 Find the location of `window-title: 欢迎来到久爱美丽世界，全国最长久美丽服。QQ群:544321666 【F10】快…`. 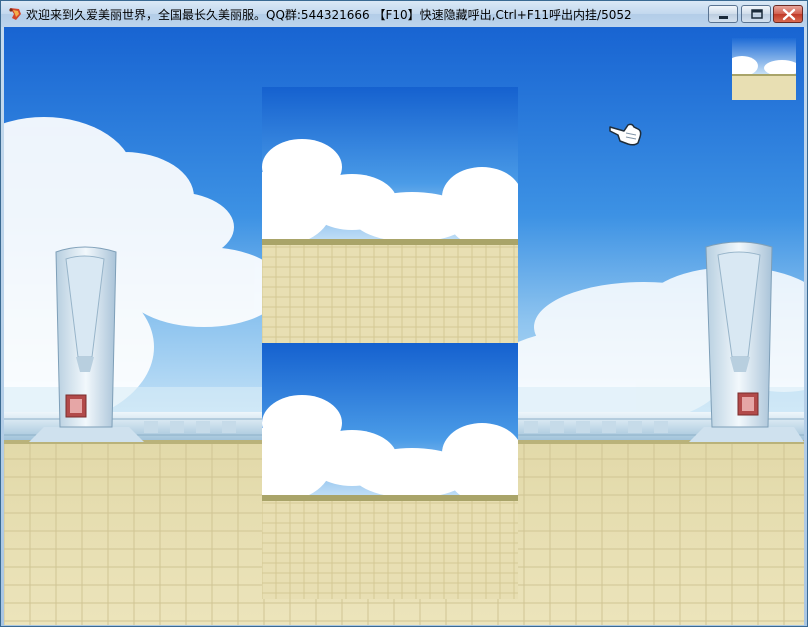

window-title: 欢迎来到久爱美丽世界，全国最长久美丽服。QQ群:544321666 【F10】快… is located at coordinates (329, 15).